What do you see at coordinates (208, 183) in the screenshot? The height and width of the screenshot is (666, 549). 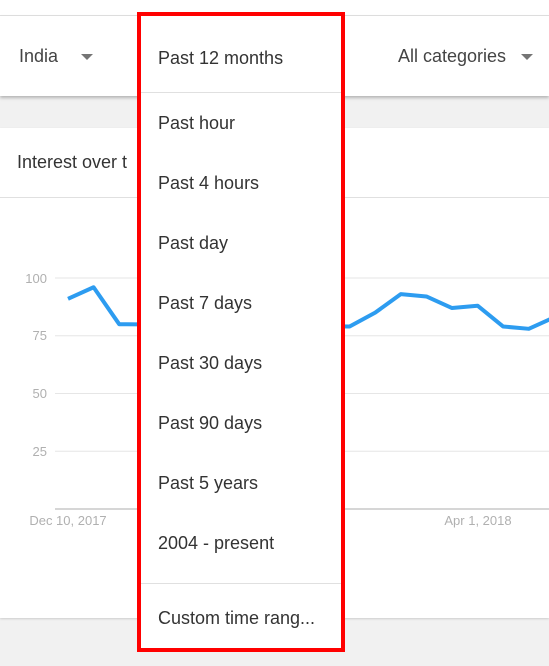 I see `option-past-4-hours: Past 4 hours` at bounding box center [208, 183].